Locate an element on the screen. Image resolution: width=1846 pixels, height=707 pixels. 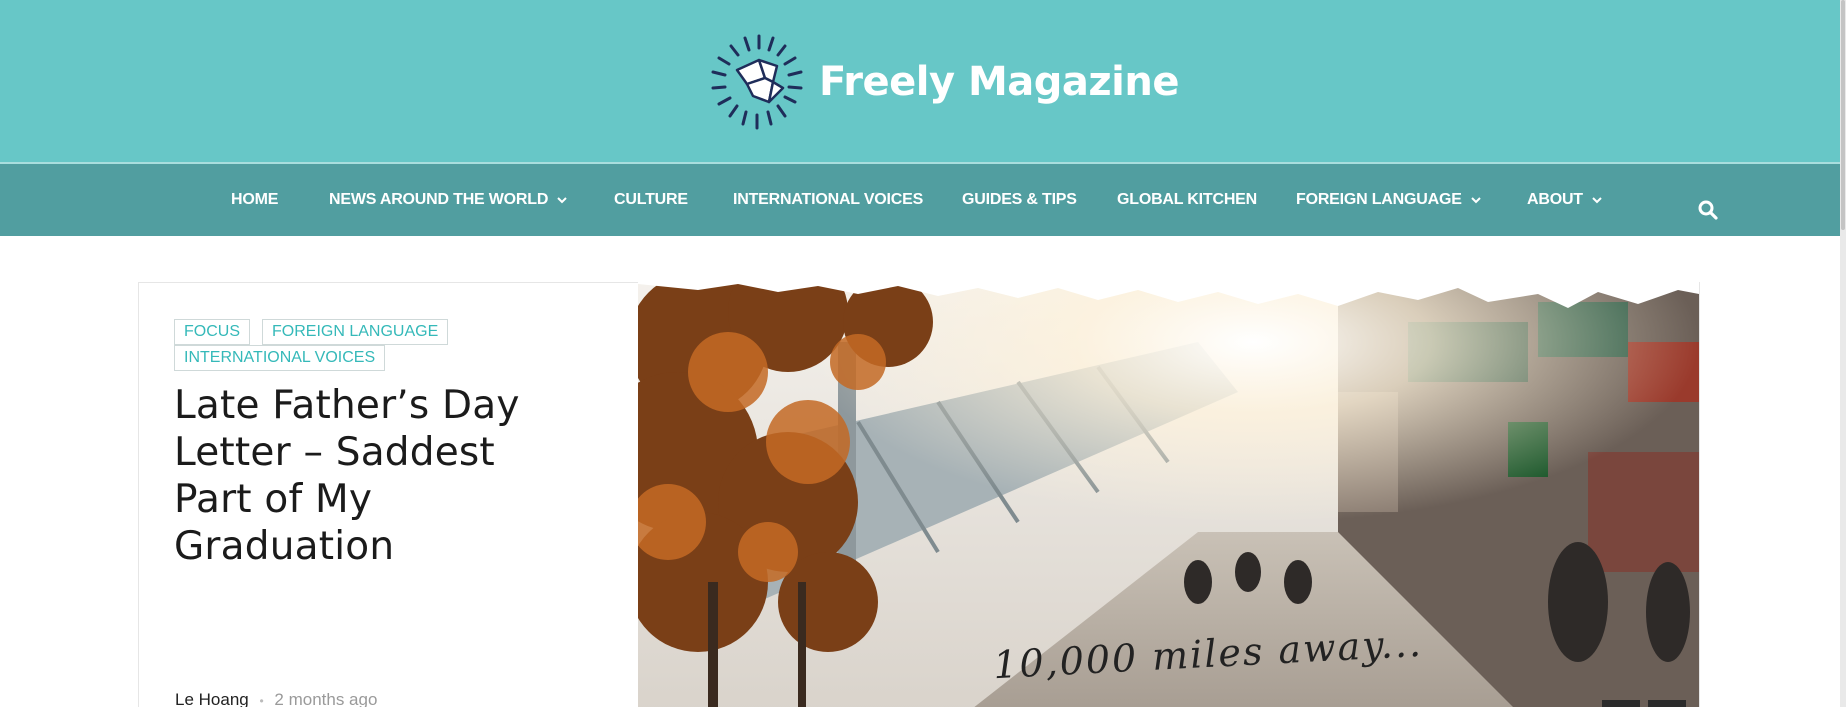
nav-item-international-voices: INTERNATIONAL VOICES is located at coordinates (828, 200).